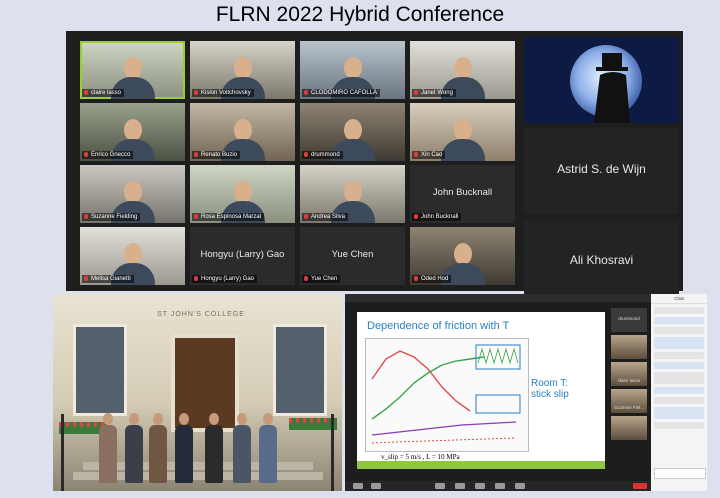 The image size is (720, 498). Describe the element at coordinates (376, 486) in the screenshot. I see `video-button` at that location.